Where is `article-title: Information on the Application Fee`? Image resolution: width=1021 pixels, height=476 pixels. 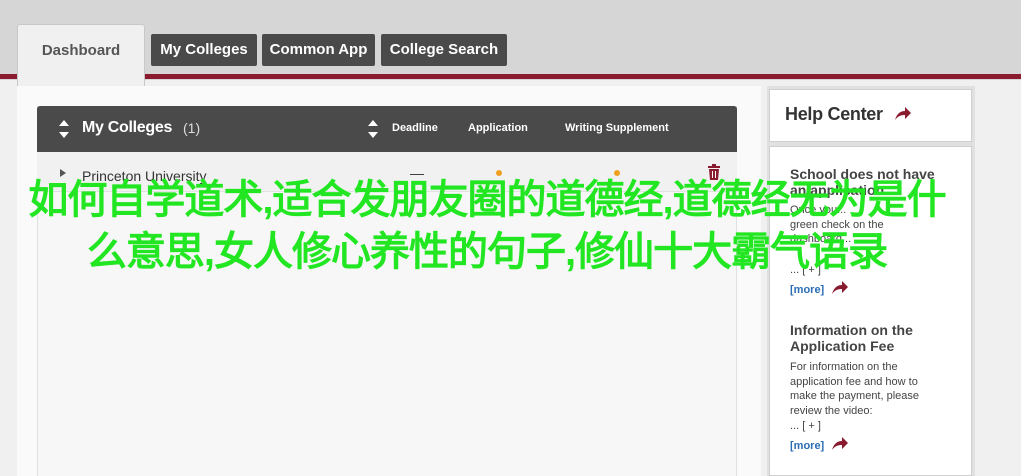 article-title: Information on the Application Fee is located at coordinates (875, 338).